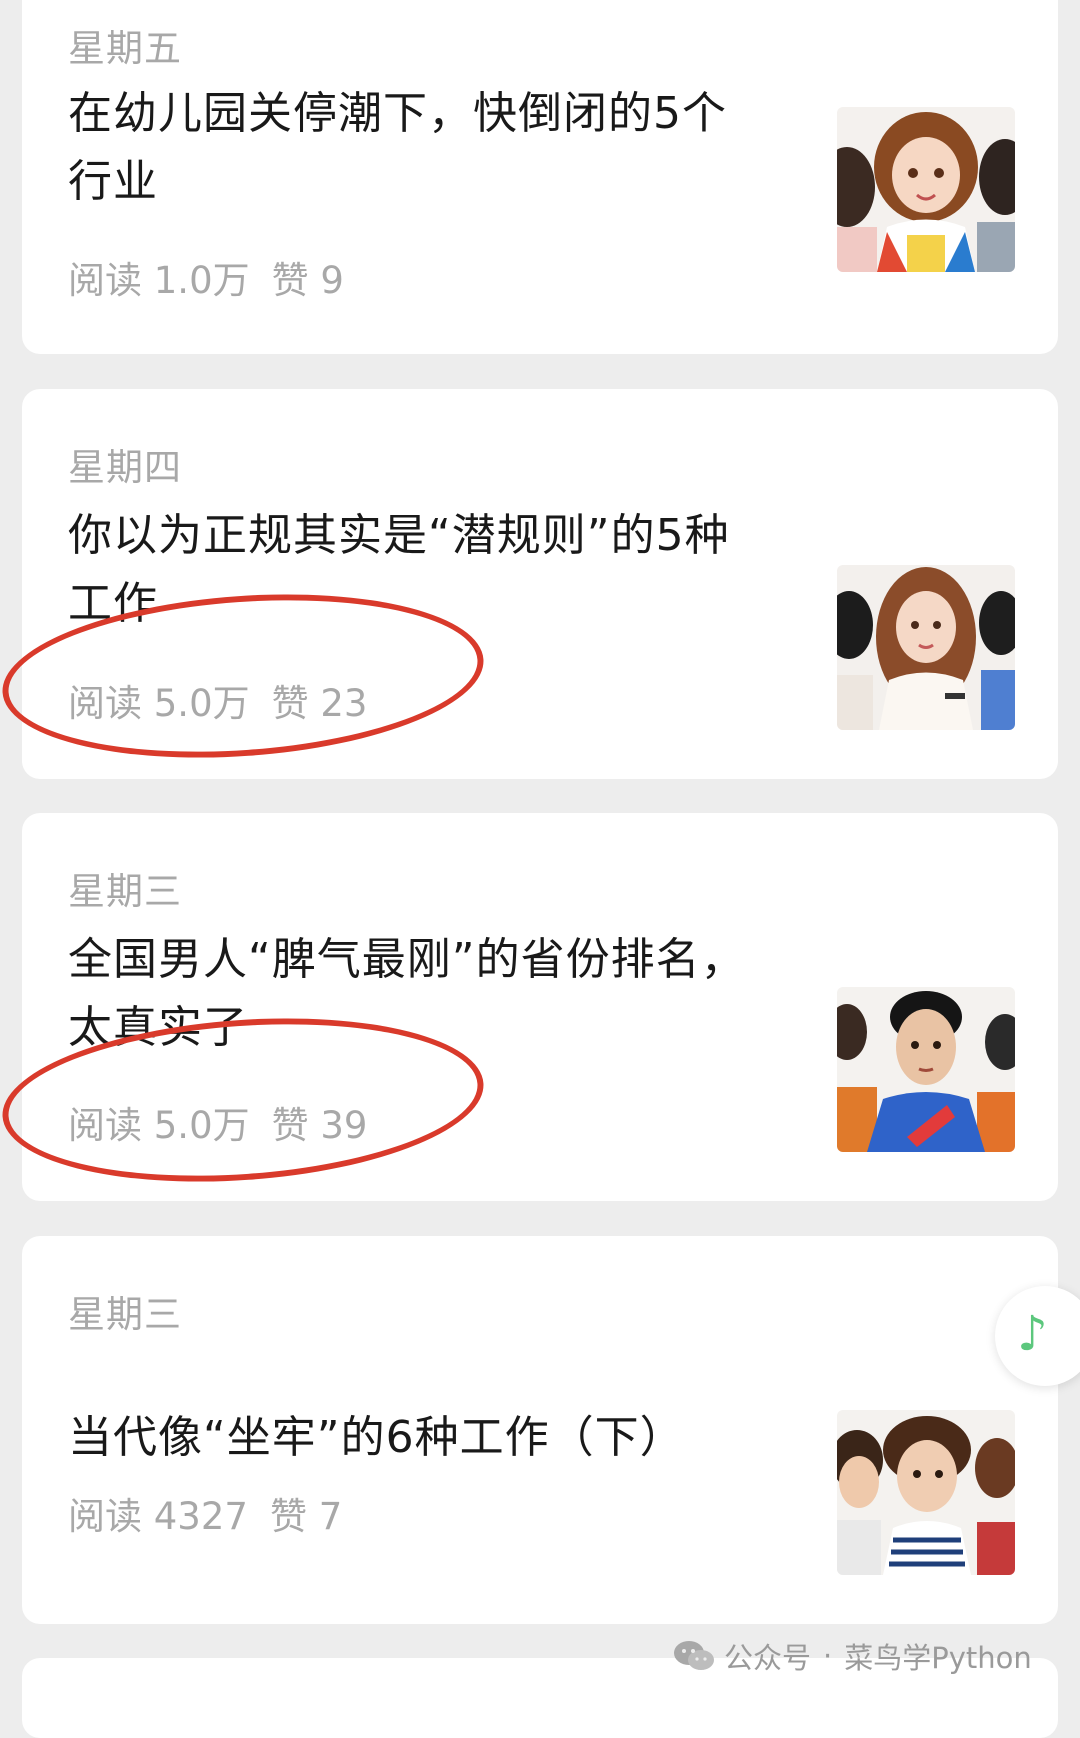 This screenshot has height=1738, width=1080. I want to click on account-type-label: 公众号, so click(768, 1658).